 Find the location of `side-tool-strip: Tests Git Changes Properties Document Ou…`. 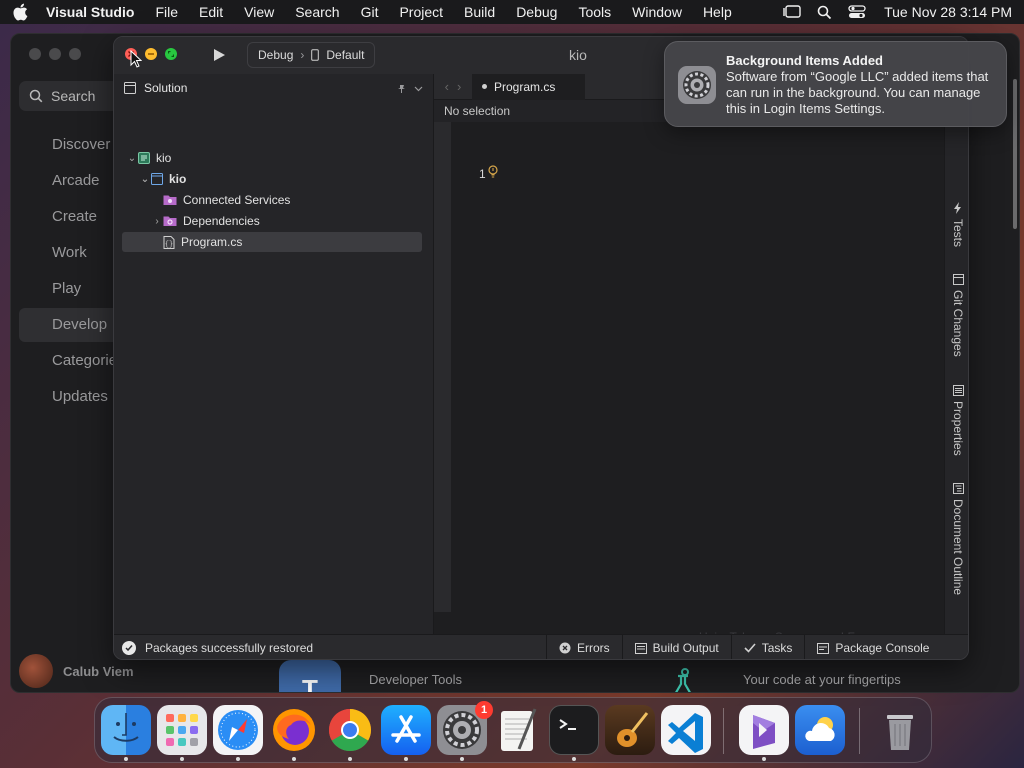

side-tool-strip: Tests Git Changes Properties Document Ou… is located at coordinates (956, 354).